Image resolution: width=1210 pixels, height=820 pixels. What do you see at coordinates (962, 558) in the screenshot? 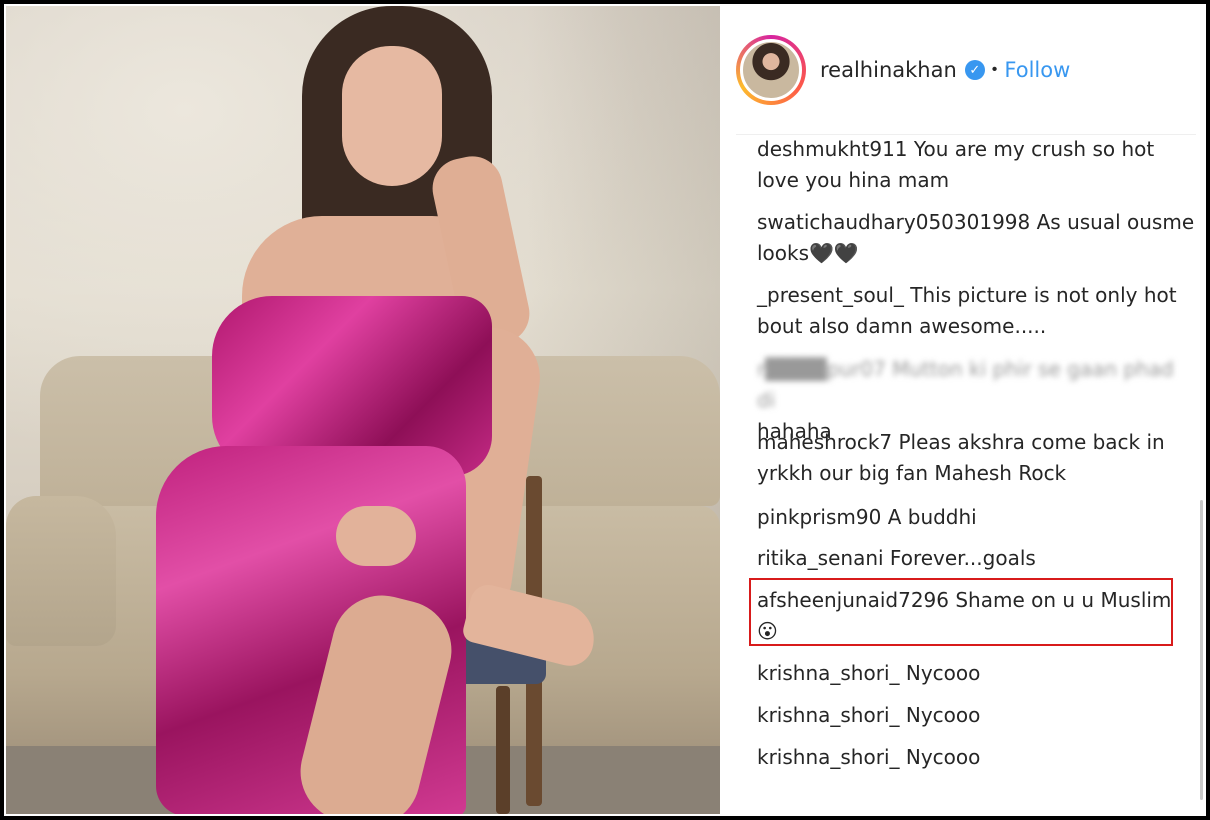
I see `comment-text: Forever...goals` at bounding box center [962, 558].